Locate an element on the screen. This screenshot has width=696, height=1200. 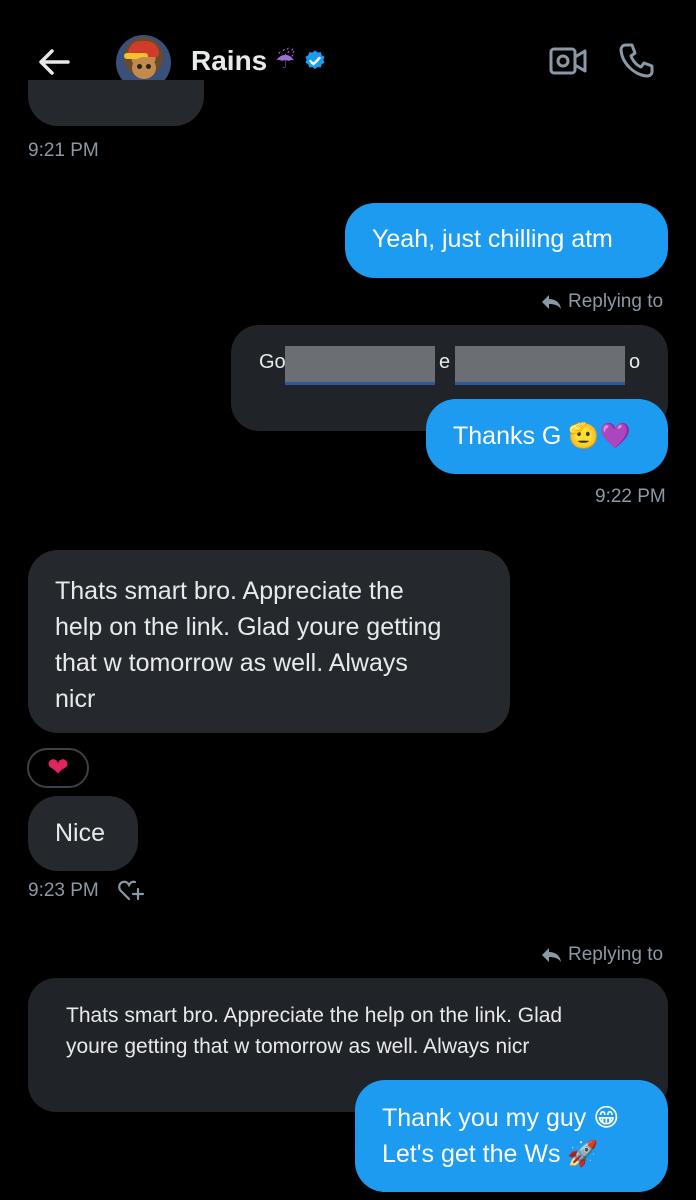
message-text: Nice is located at coordinates (80, 833).